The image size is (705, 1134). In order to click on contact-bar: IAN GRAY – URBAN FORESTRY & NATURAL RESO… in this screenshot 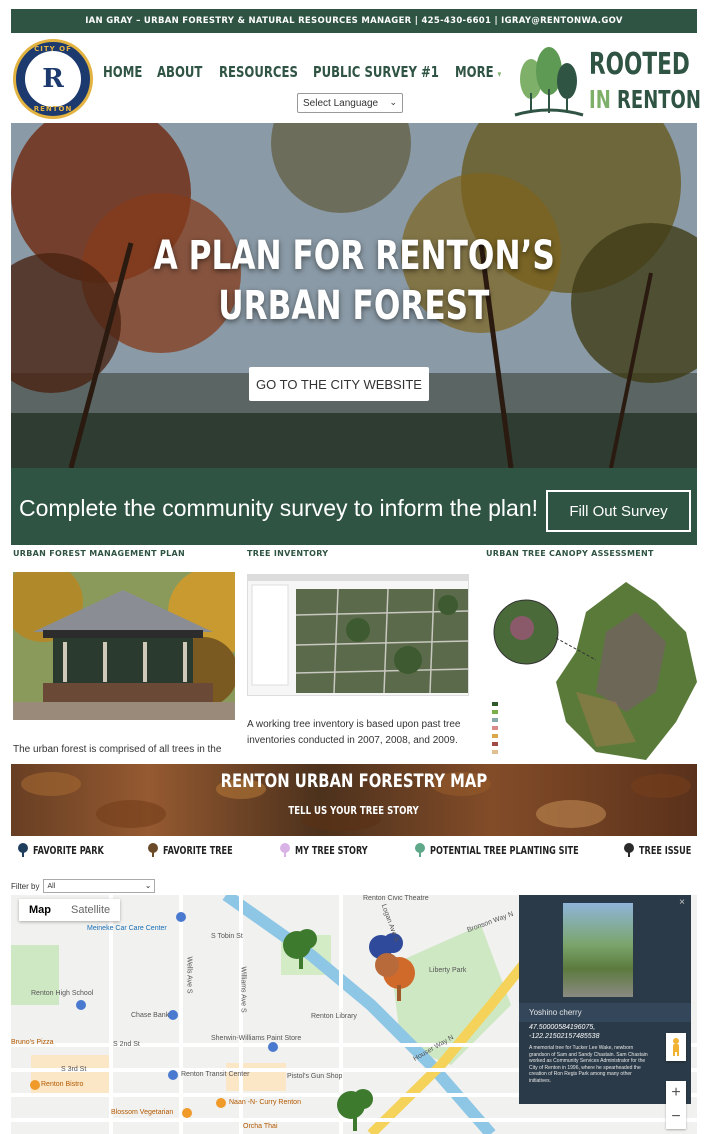, I will do `click(354, 21)`.